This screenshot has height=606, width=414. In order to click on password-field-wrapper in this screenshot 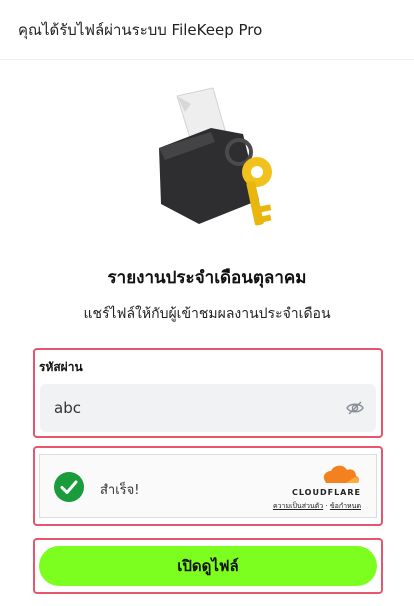, I will do `click(208, 408)`.